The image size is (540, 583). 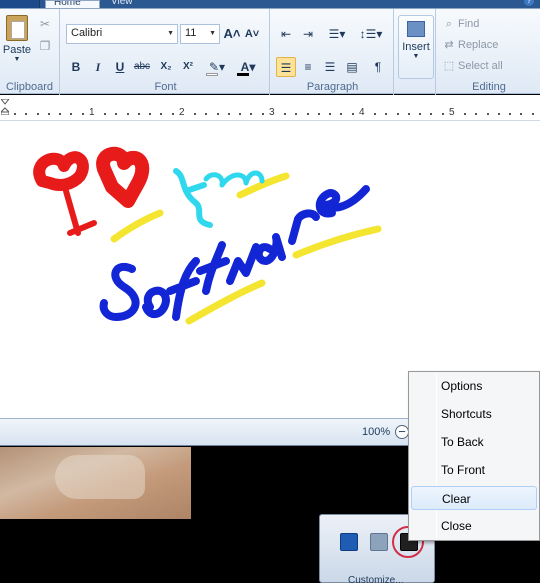 I want to click on zoom-out-button: −, so click(x=402, y=432).